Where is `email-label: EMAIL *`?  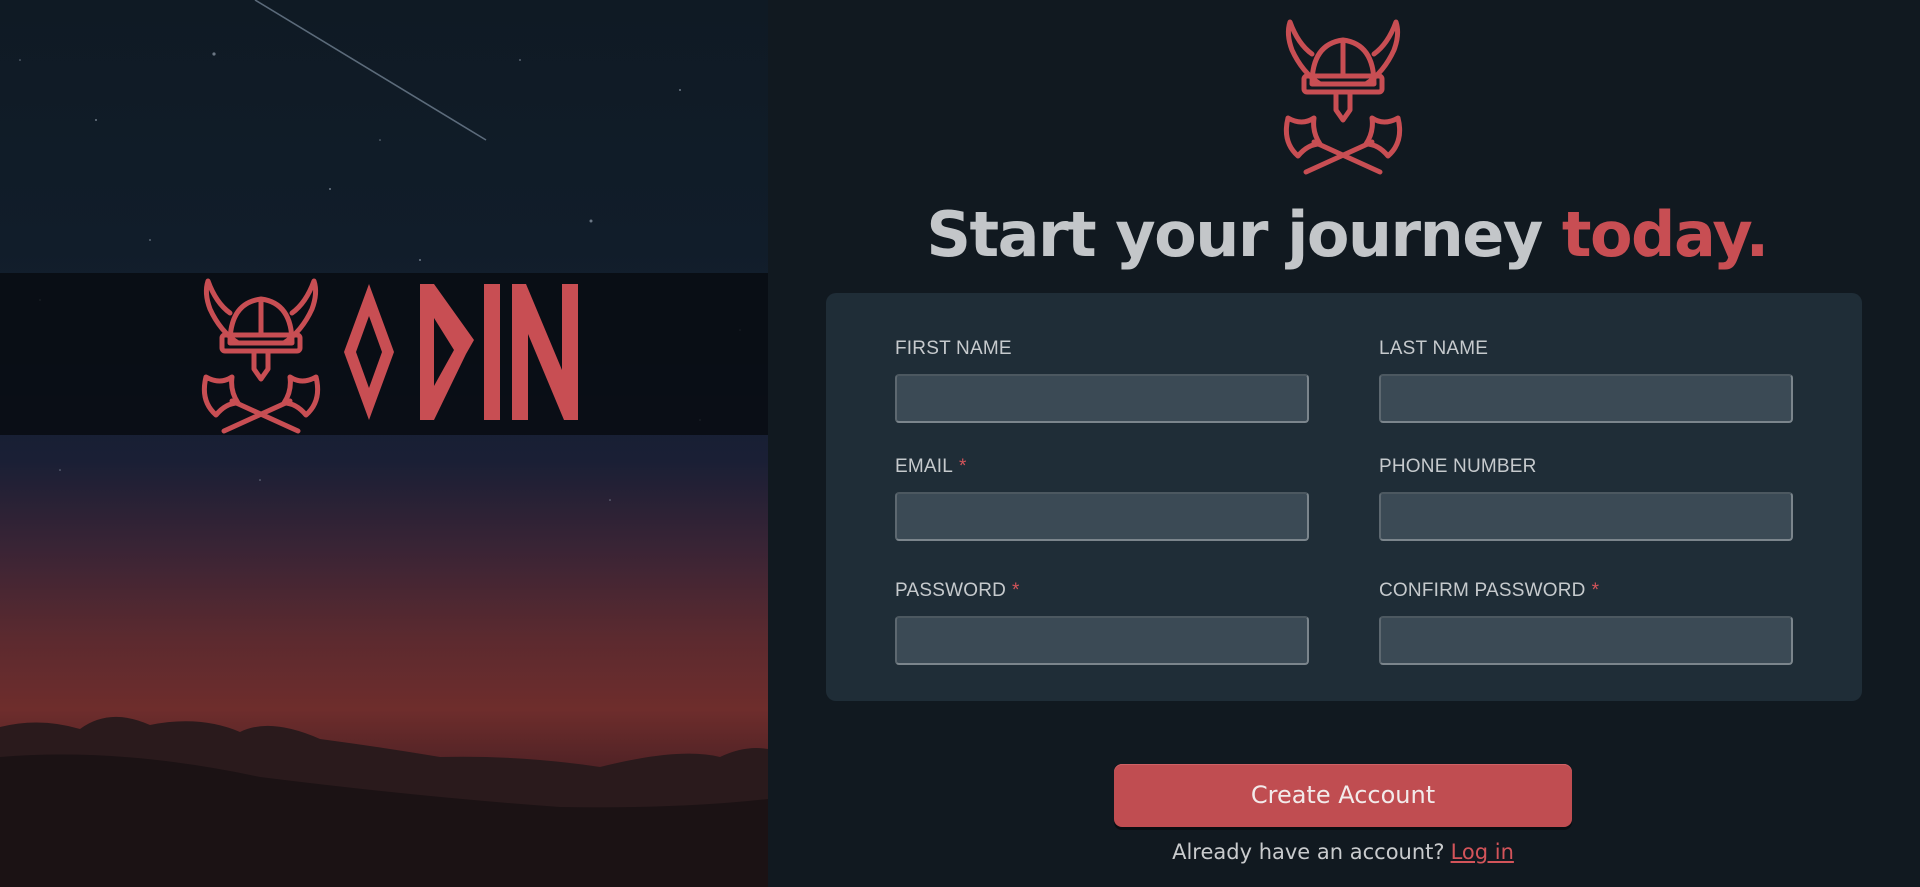 email-label: EMAIL * is located at coordinates (1102, 469).